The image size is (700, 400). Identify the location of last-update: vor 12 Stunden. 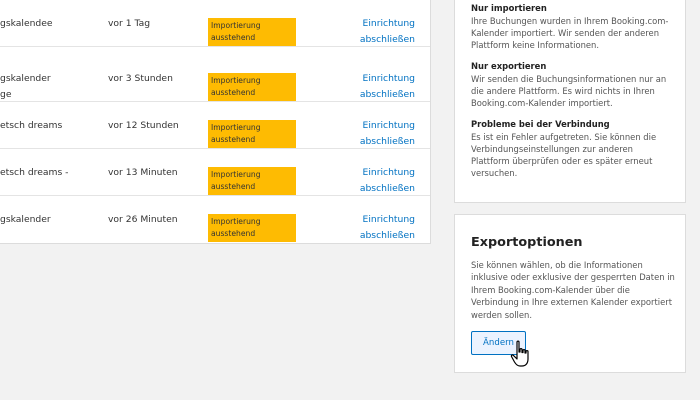
(143, 125).